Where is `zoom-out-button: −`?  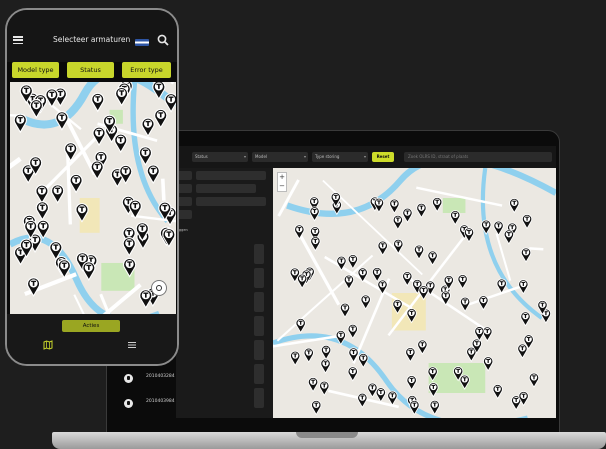 zoom-out-button: − is located at coordinates (282, 186).